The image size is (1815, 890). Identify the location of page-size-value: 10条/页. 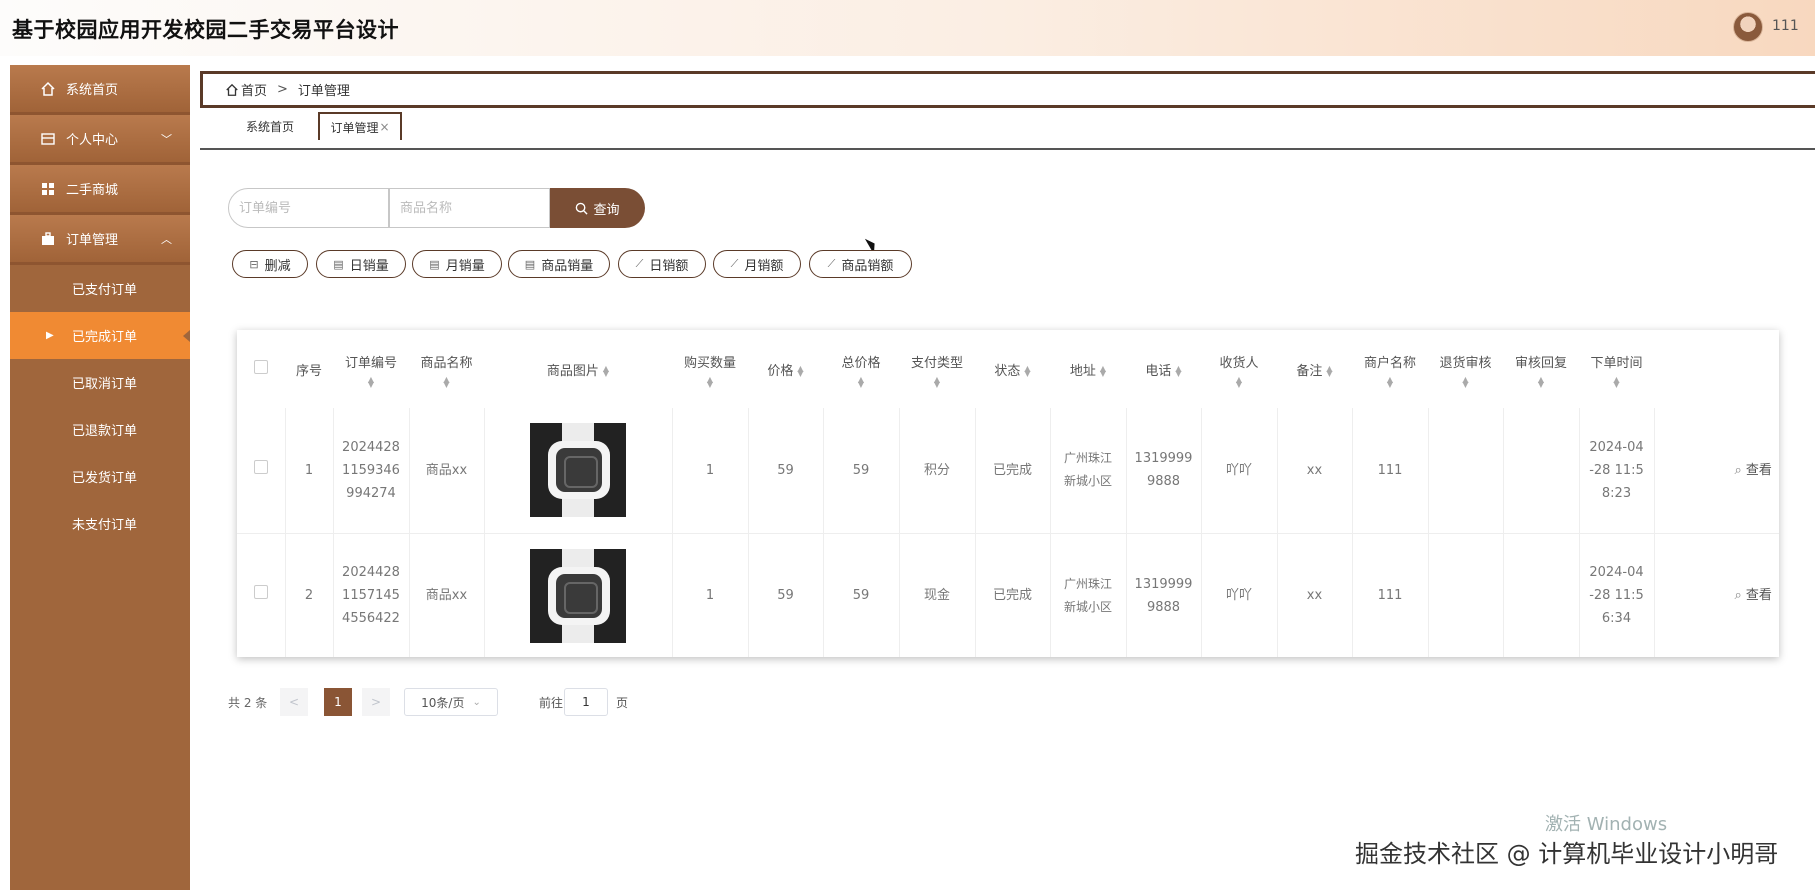
(443, 702).